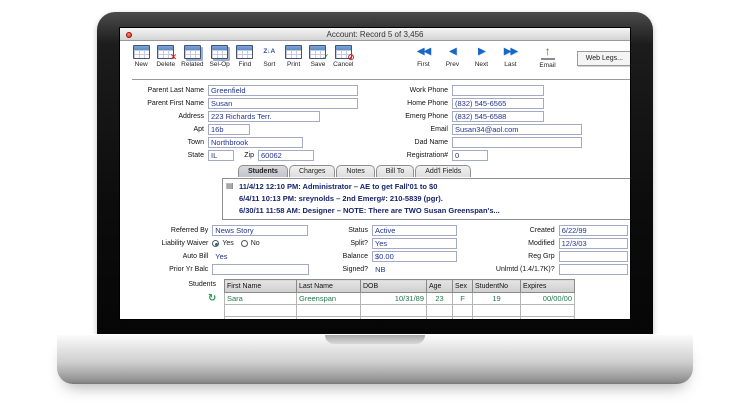 The width and height of the screenshot is (750, 413). I want to click on column-header-first-name: First Name, so click(260, 286).